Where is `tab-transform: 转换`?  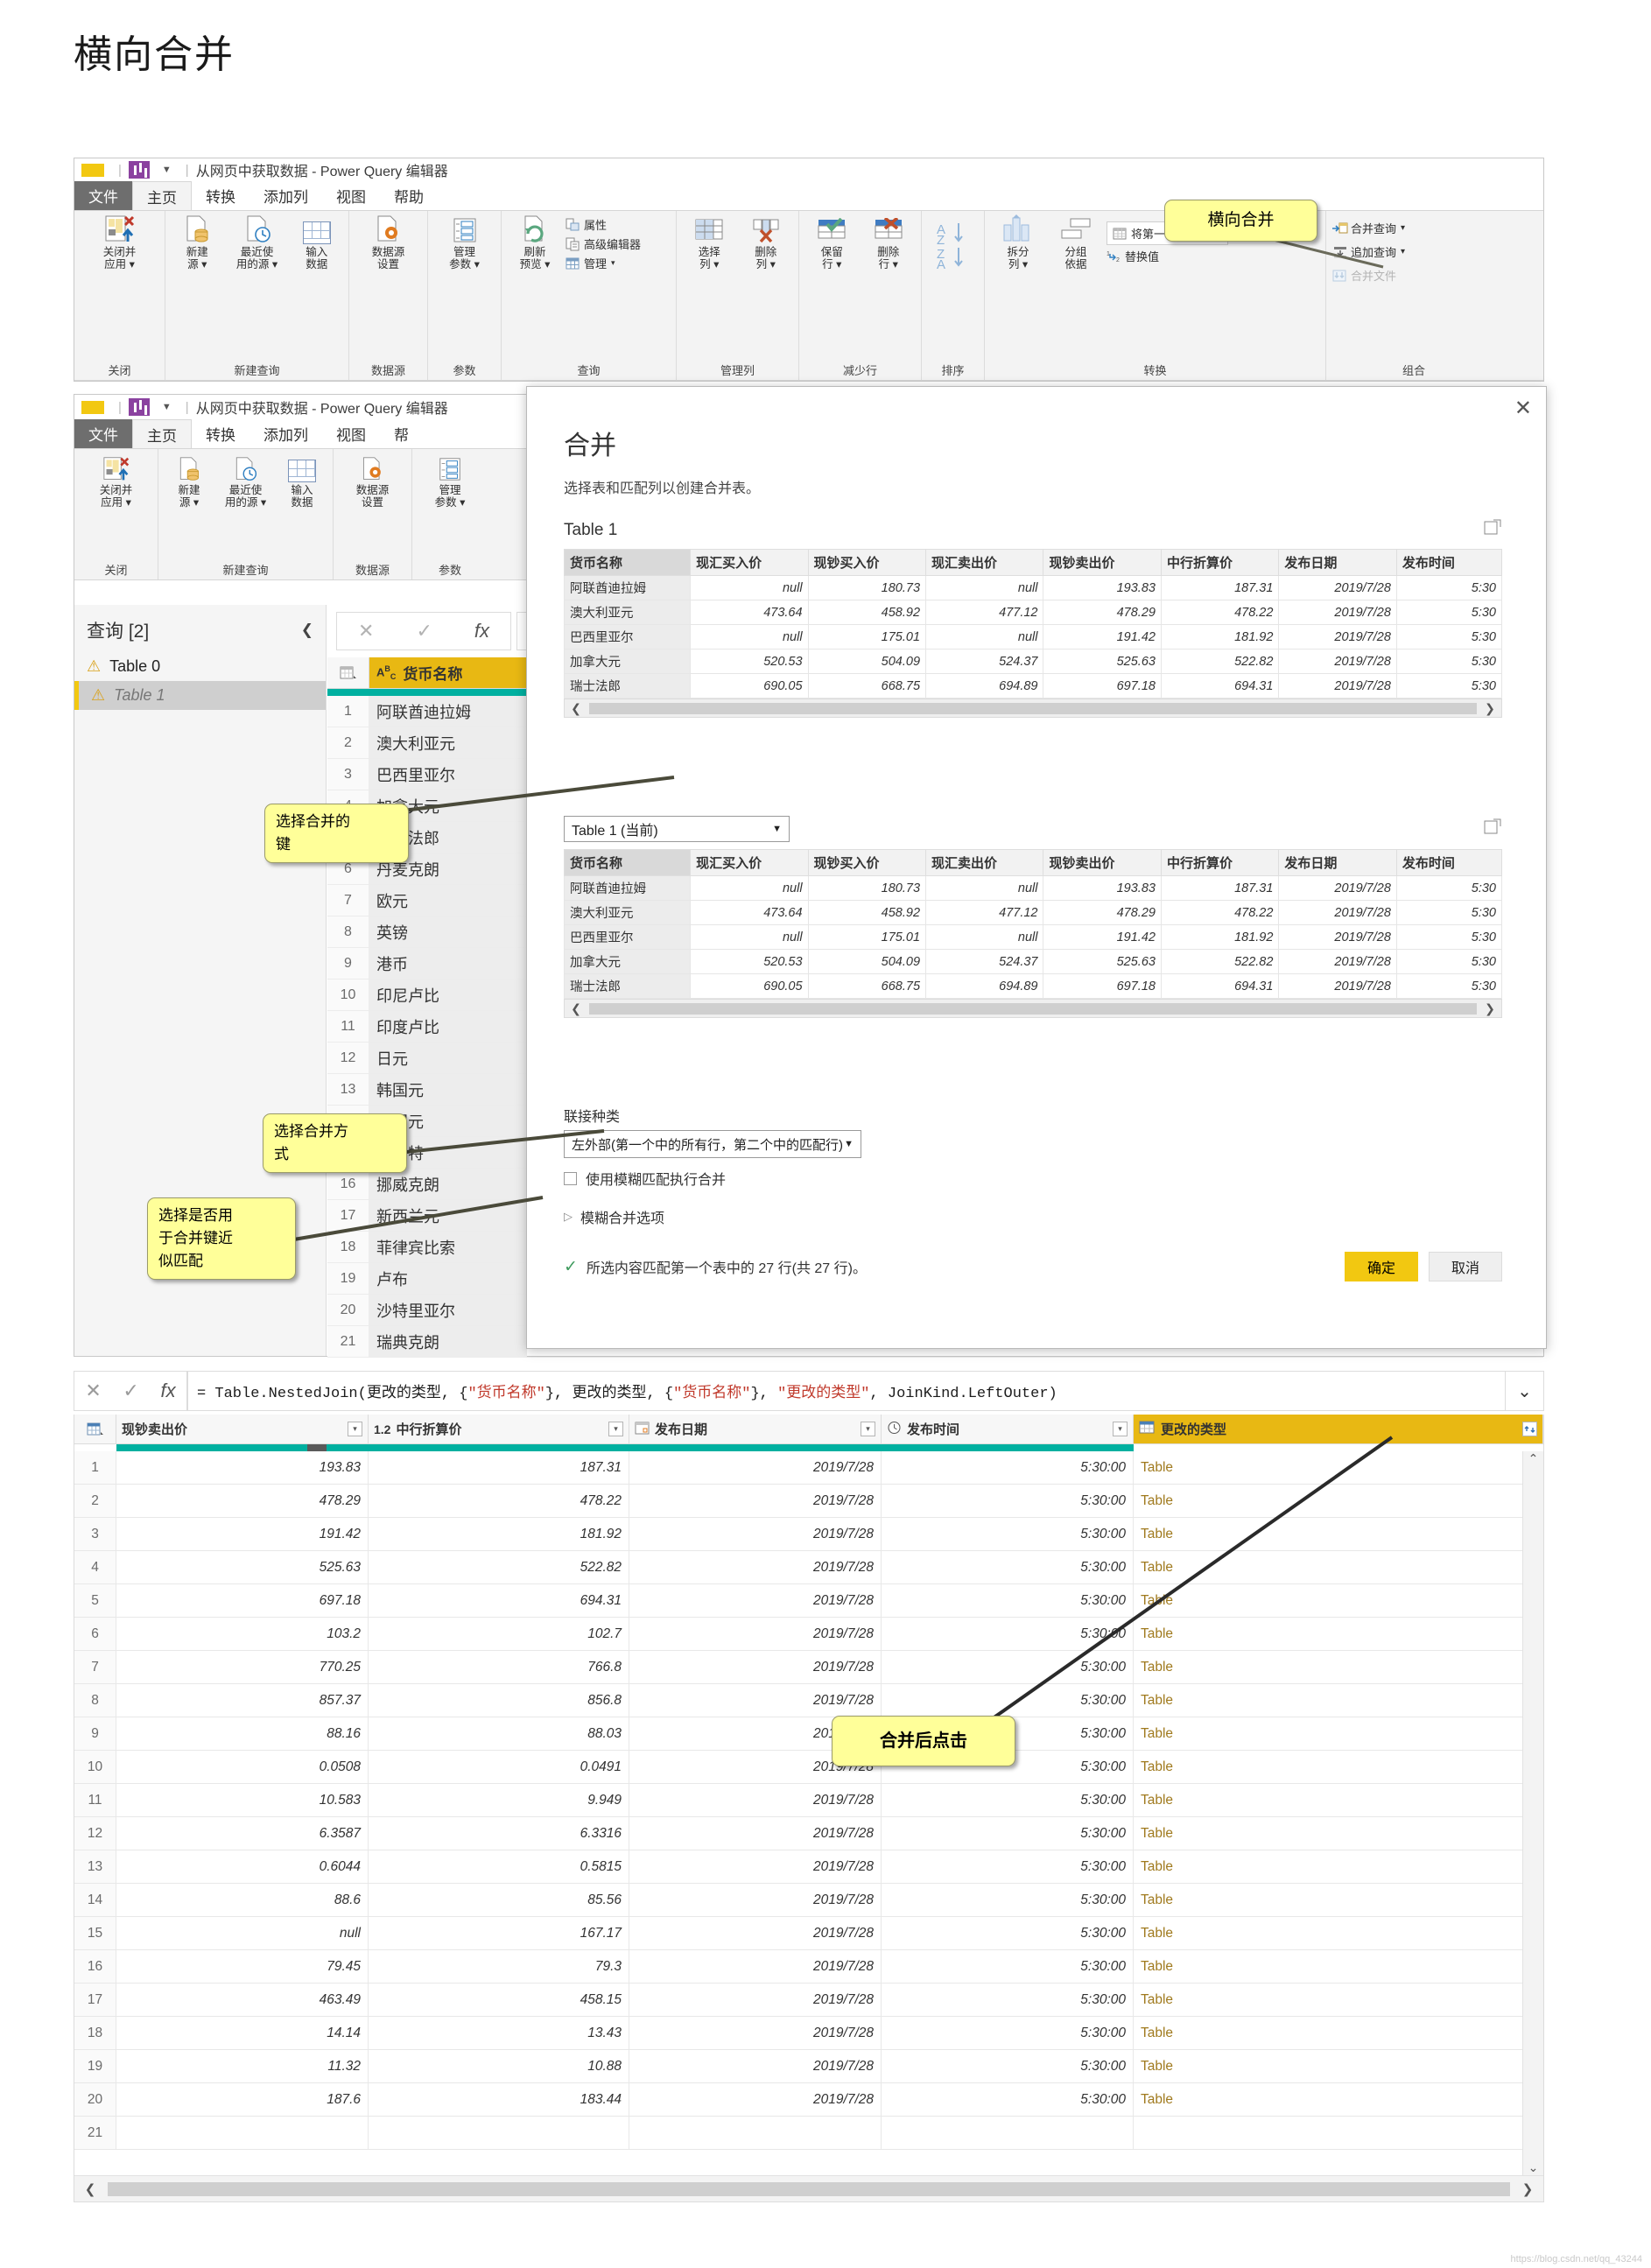 tab-transform: 转换 is located at coordinates (220, 195).